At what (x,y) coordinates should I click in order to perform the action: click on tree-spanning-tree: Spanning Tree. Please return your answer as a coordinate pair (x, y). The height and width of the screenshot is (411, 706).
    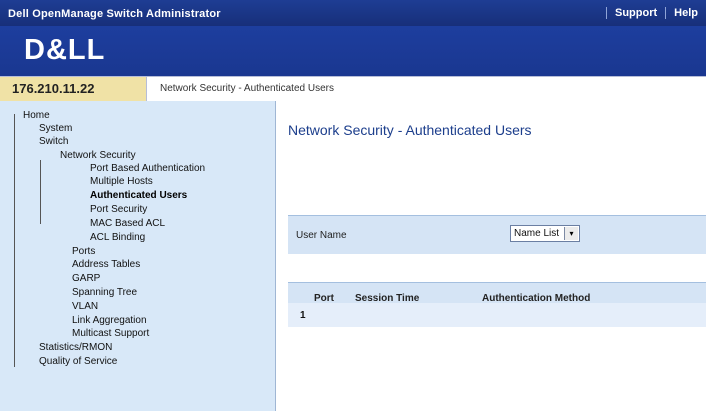
    Looking at the image, I should click on (104, 292).